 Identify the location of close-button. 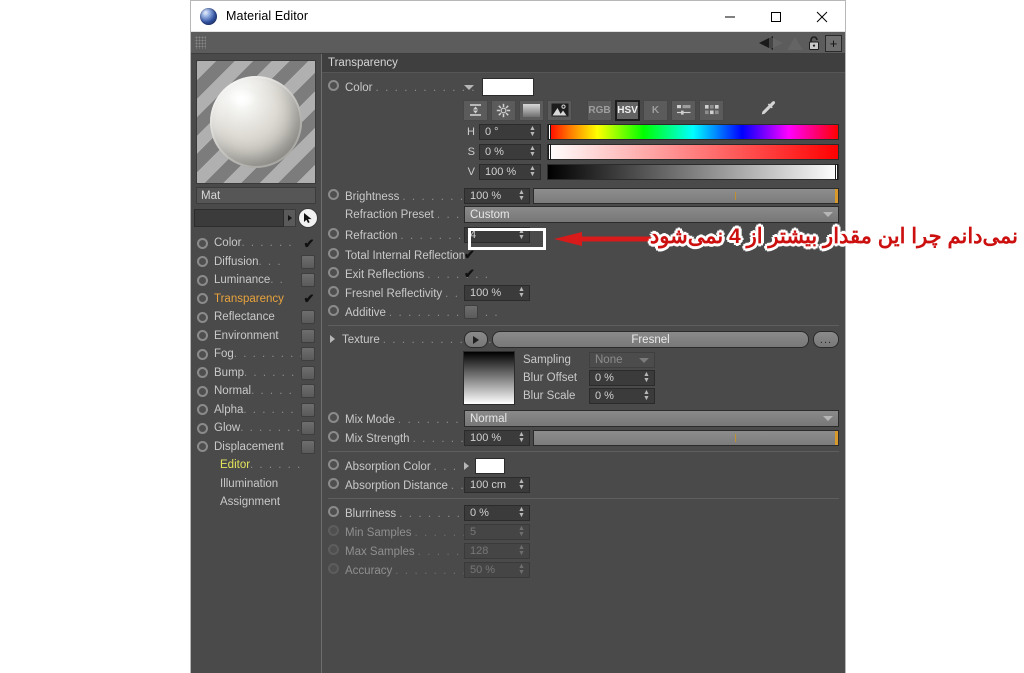
(822, 16).